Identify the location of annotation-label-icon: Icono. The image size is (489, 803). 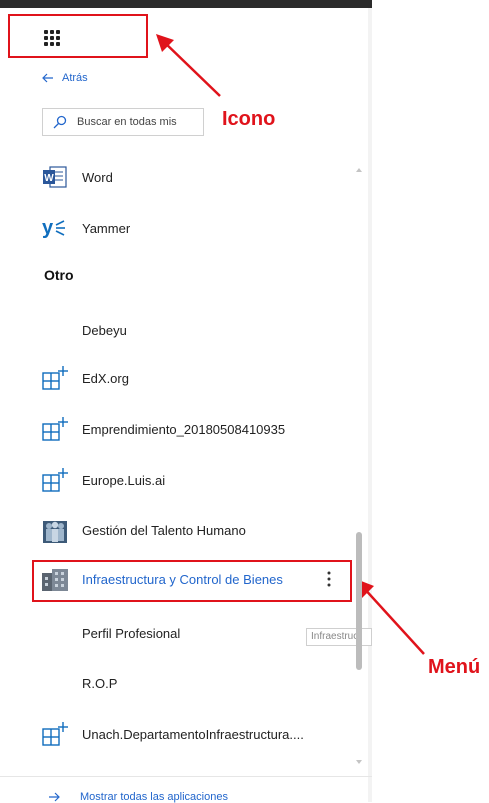
(249, 119).